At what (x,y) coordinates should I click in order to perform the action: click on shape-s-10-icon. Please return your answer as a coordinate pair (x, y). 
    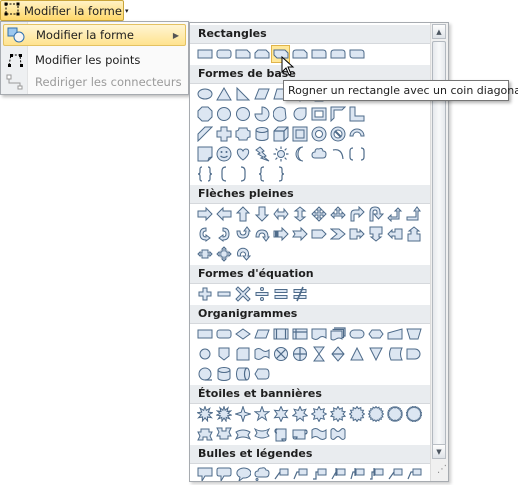
    Looking at the image, I should click on (337, 414).